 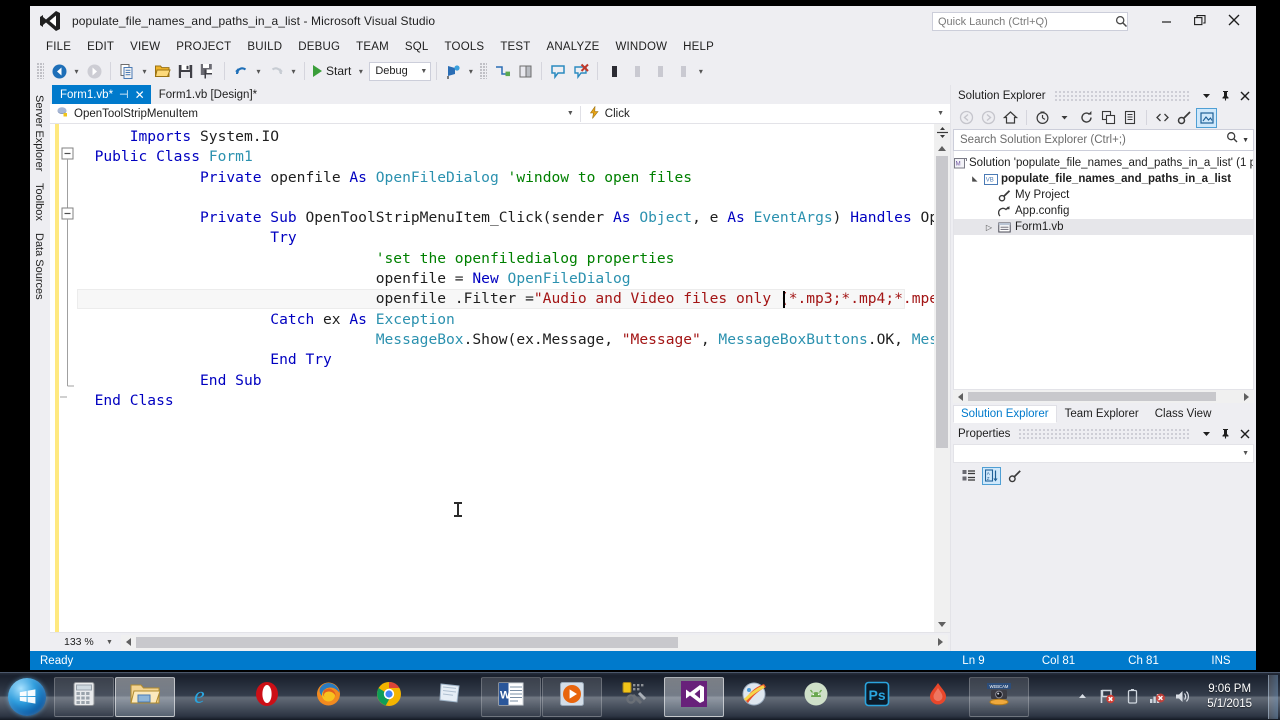 What do you see at coordinates (276, 71) in the screenshot?
I see `redo-icon` at bounding box center [276, 71].